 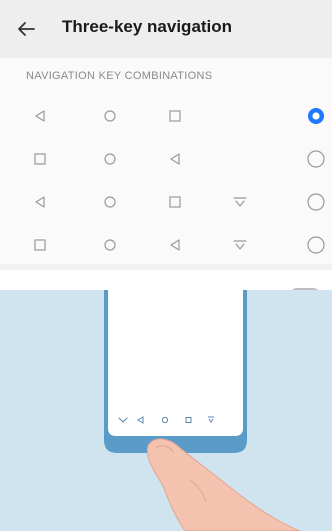 I want to click on back-arrow-icon, so click(x=26, y=29).